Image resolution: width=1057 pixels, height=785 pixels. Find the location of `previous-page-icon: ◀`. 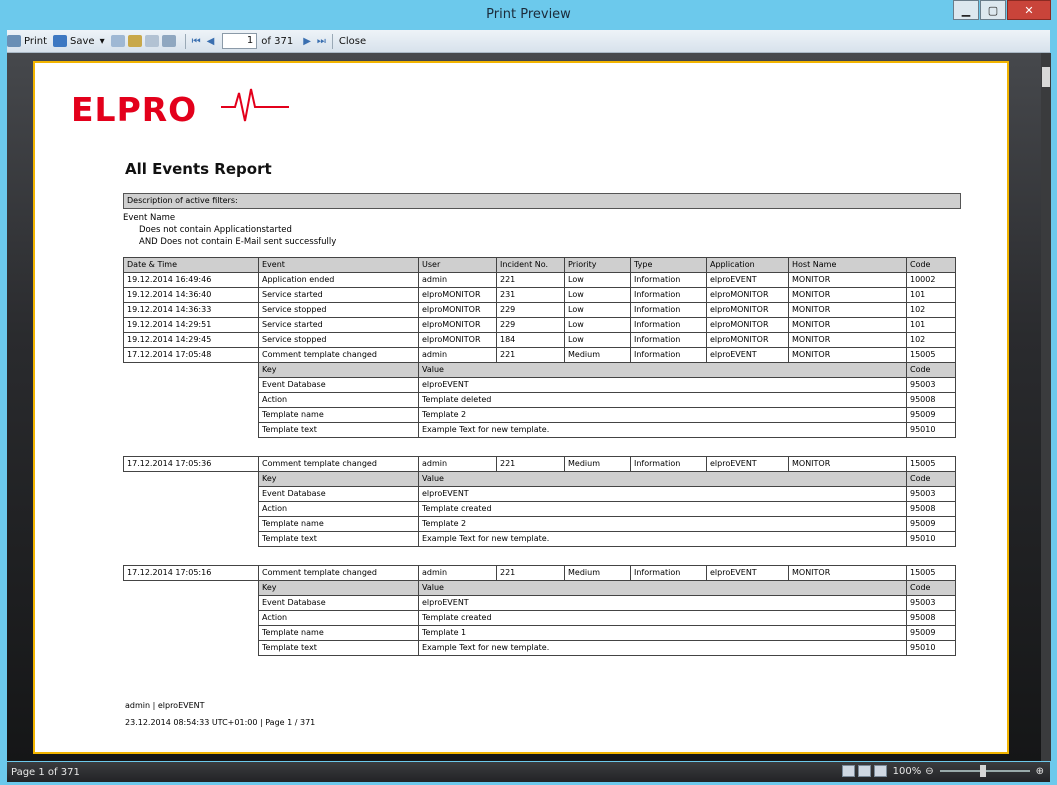

previous-page-icon: ◀ is located at coordinates (211, 41).